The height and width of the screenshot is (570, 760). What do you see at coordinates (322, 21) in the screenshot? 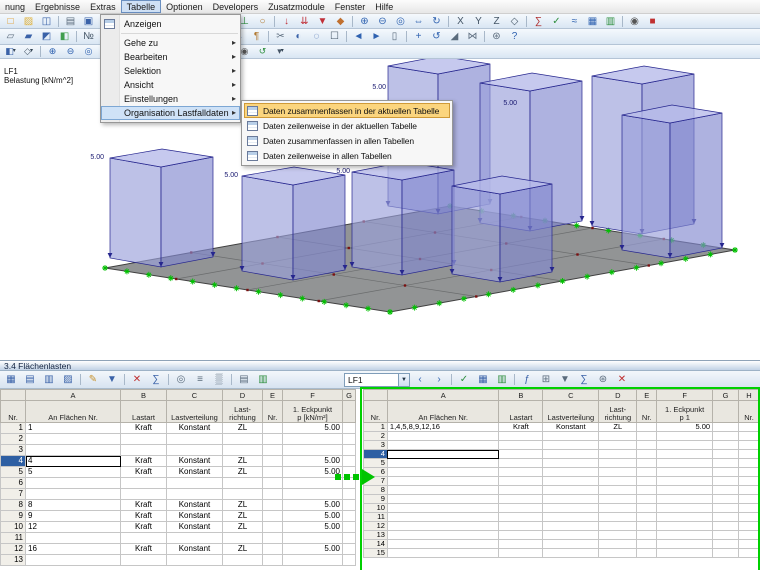
I see `surface-load-icon: ▼` at bounding box center [322, 21].